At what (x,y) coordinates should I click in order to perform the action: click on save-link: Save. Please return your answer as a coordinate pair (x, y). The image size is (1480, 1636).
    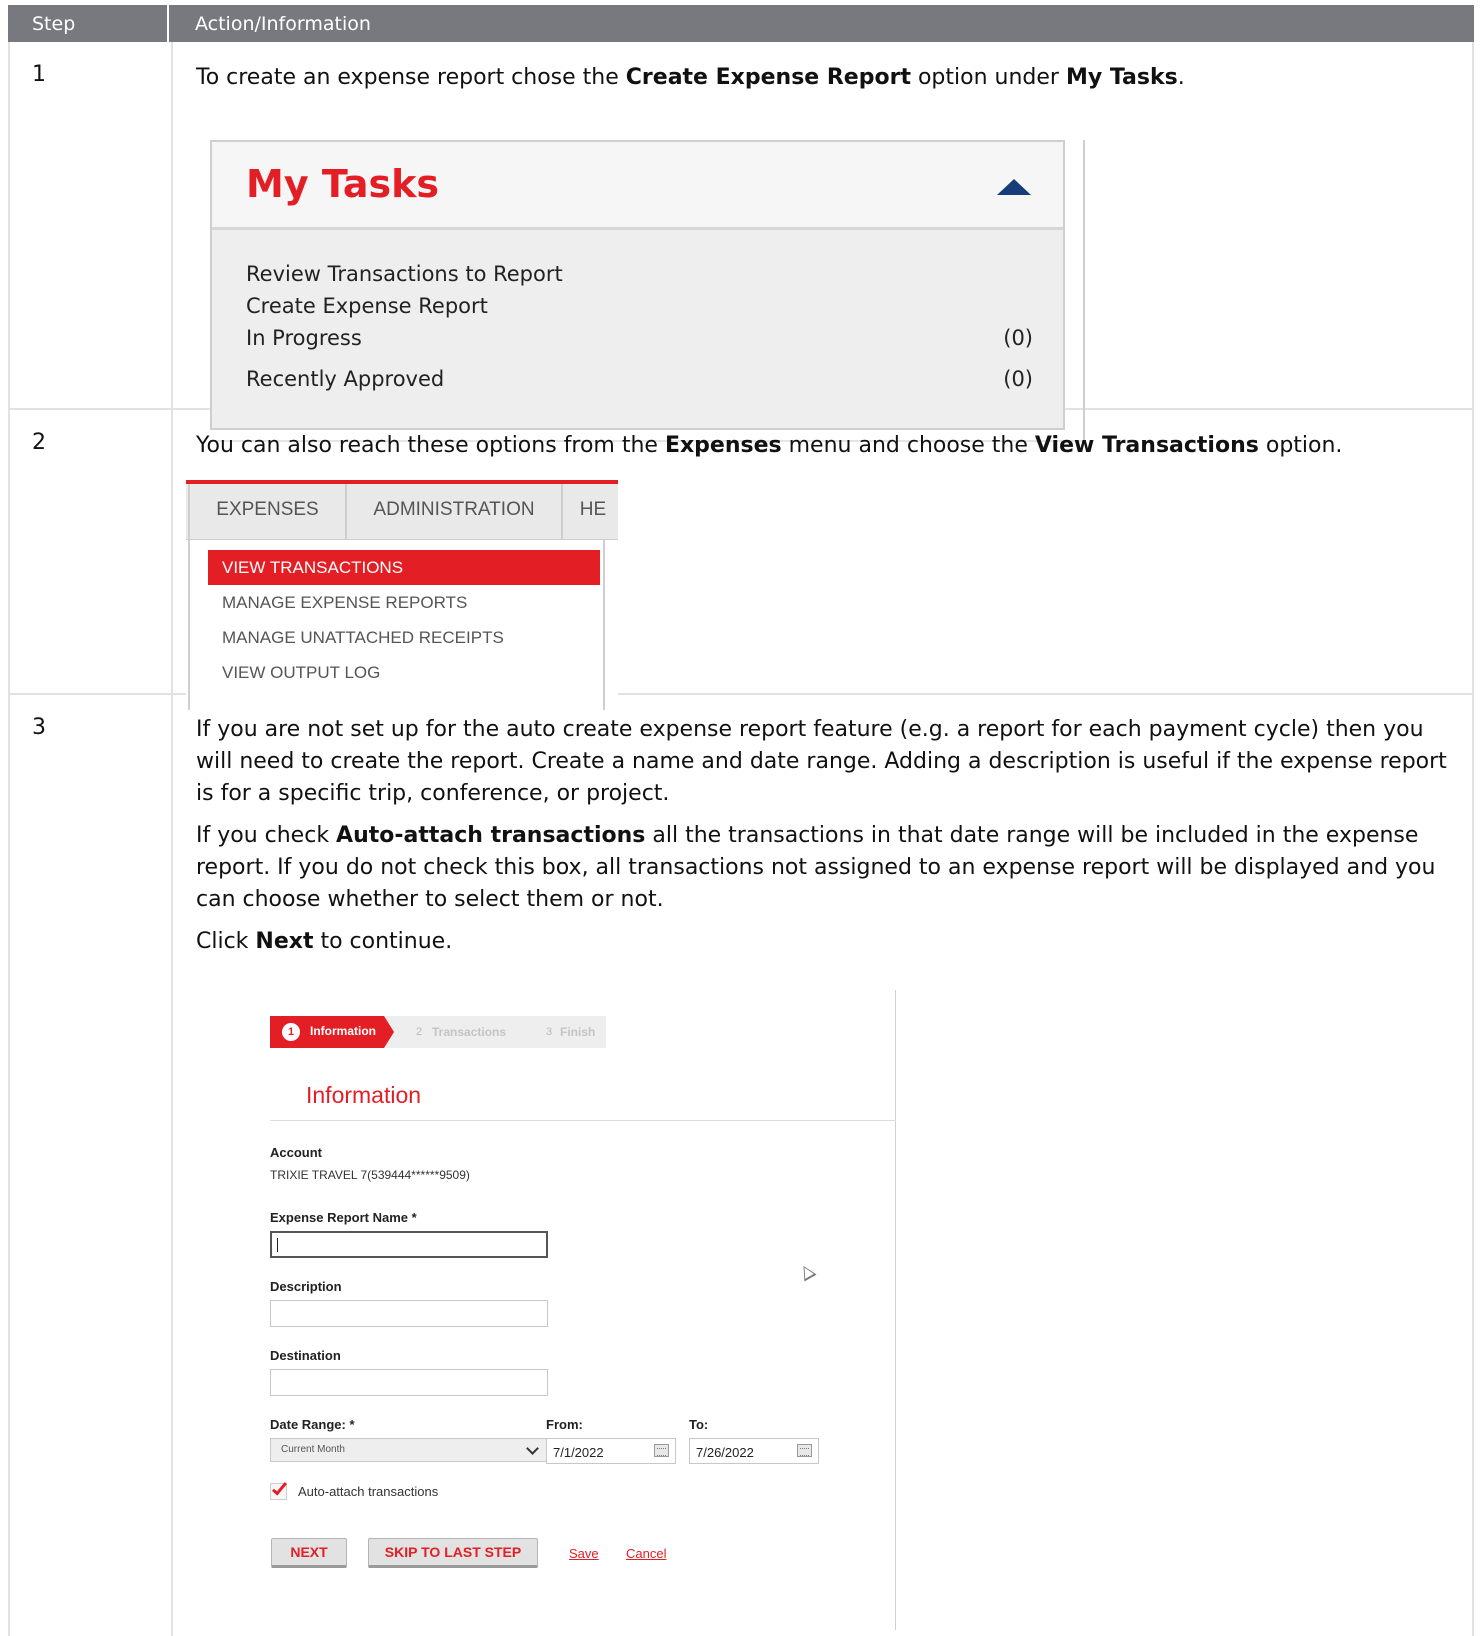
    Looking at the image, I should click on (584, 1553).